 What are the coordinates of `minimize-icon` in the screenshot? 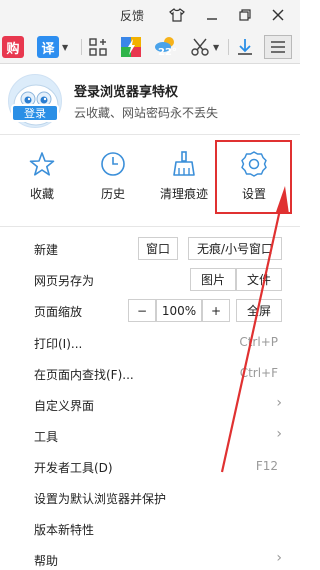 It's located at (212, 15).